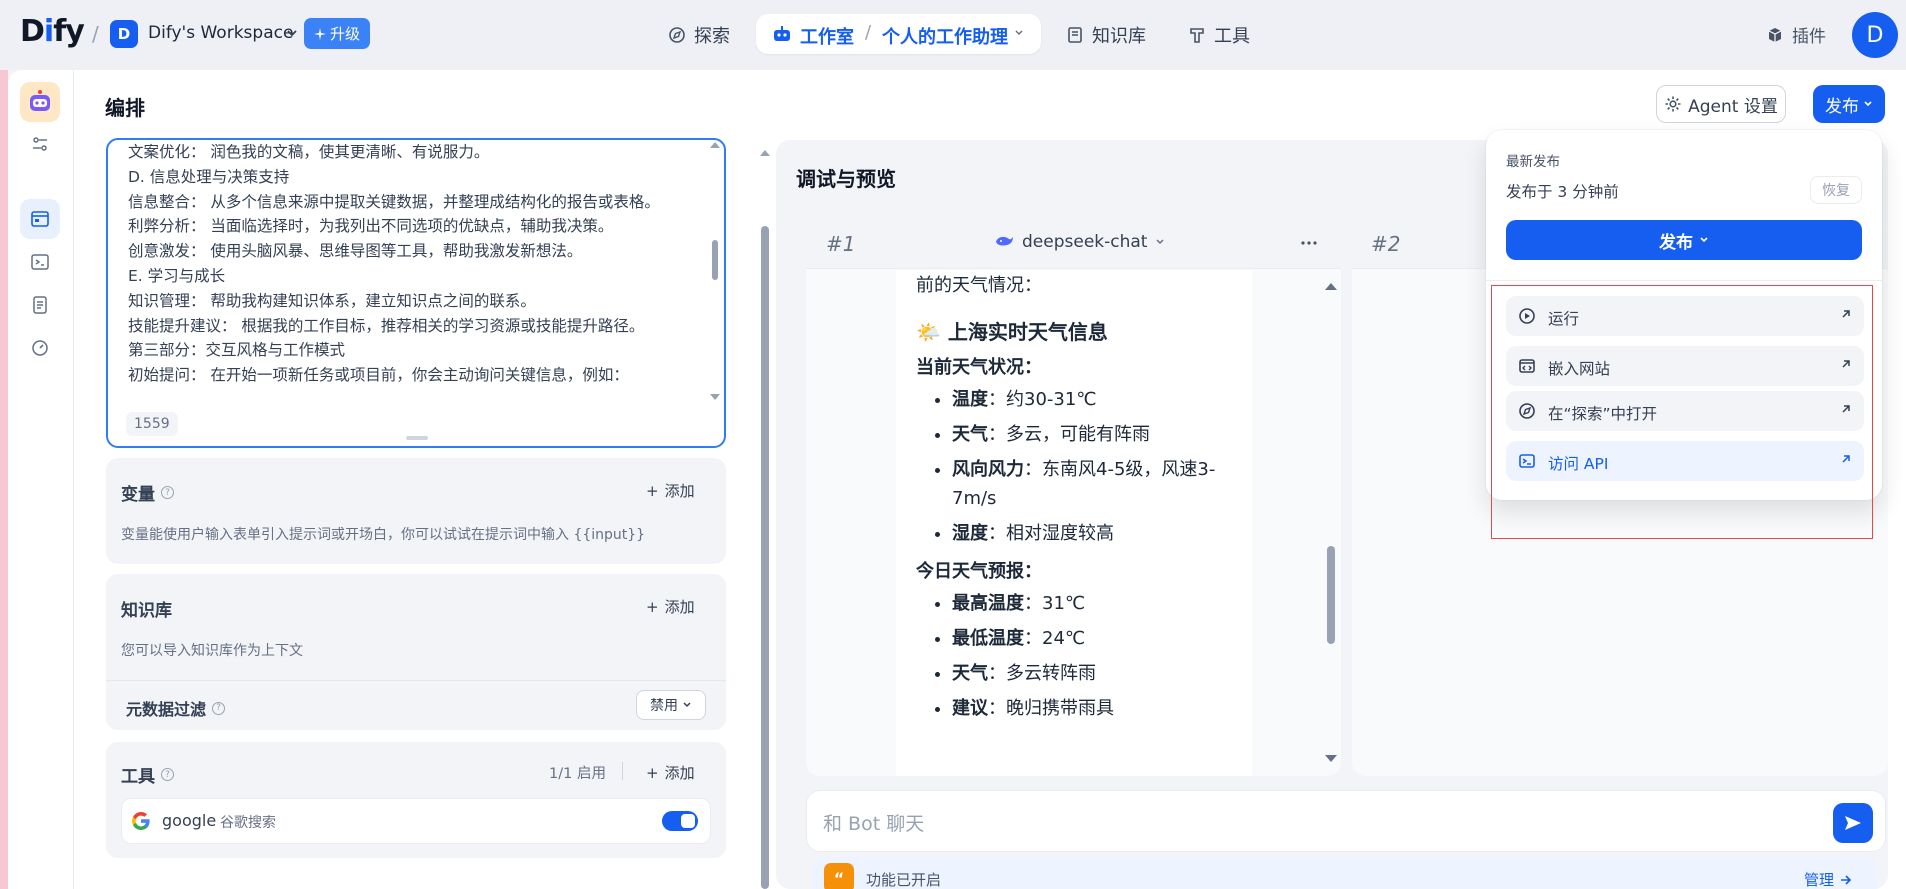 The height and width of the screenshot is (889, 1906). I want to click on tool-name: google, so click(189, 820).